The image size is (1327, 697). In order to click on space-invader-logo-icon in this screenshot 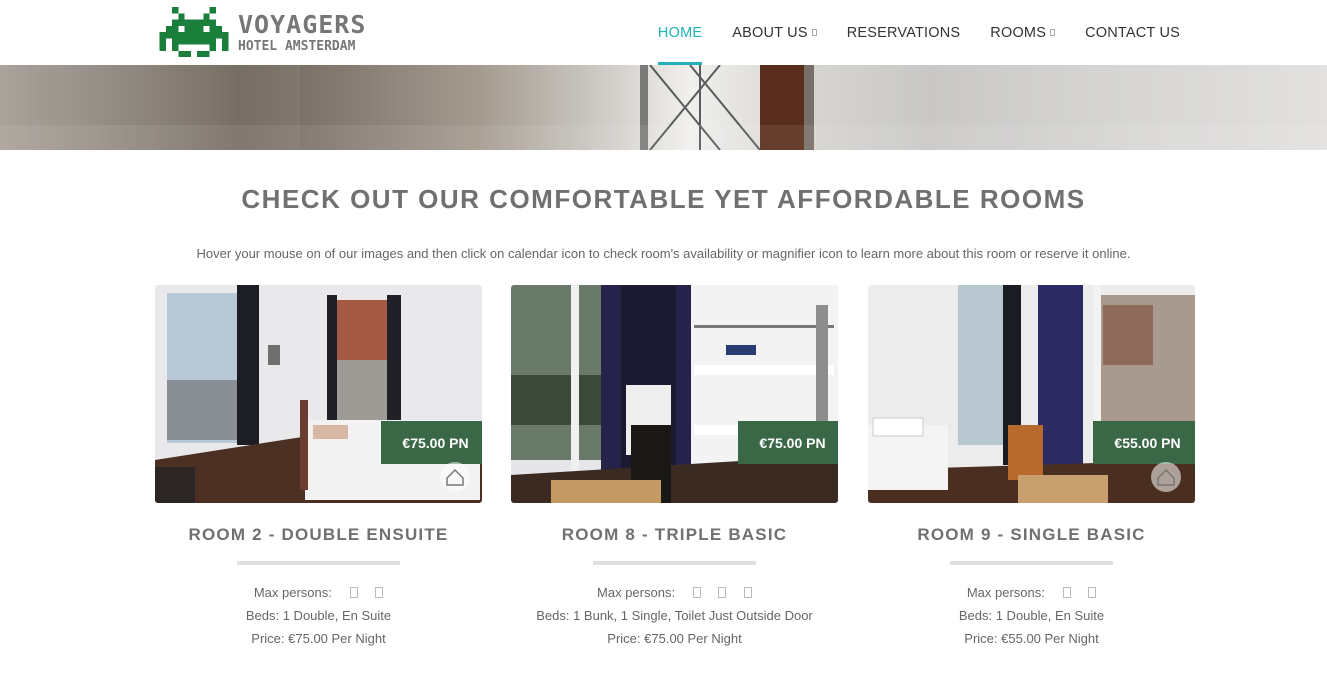, I will do `click(194, 32)`.